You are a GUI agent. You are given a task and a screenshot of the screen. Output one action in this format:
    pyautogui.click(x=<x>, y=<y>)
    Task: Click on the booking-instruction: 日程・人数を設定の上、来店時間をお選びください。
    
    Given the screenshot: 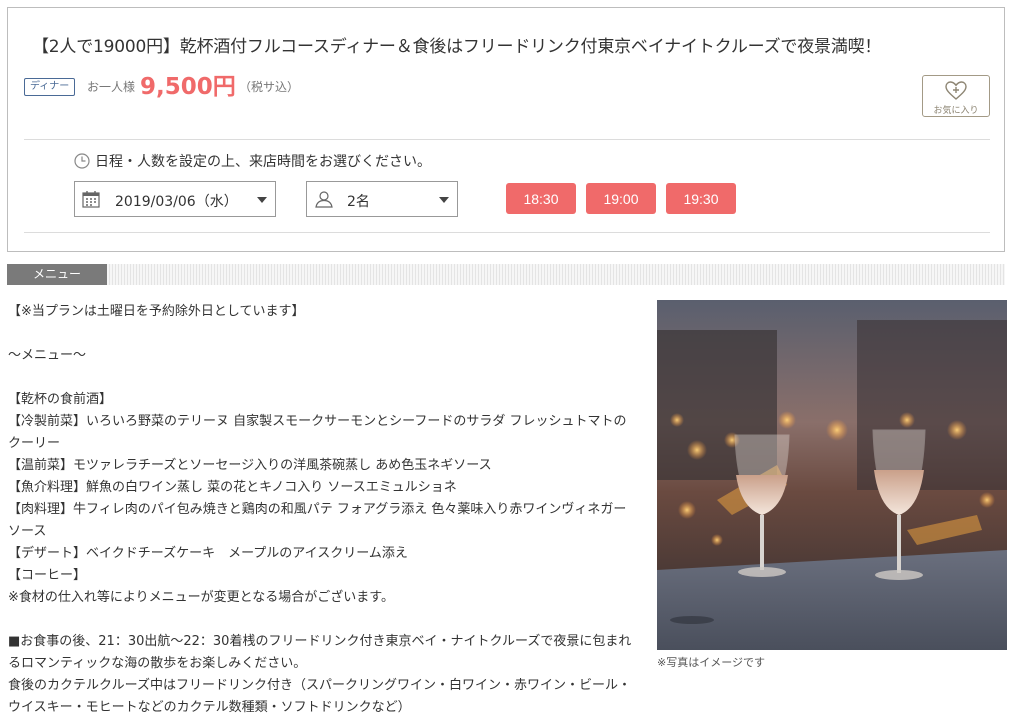 What is the action you would take?
    pyautogui.click(x=252, y=161)
    